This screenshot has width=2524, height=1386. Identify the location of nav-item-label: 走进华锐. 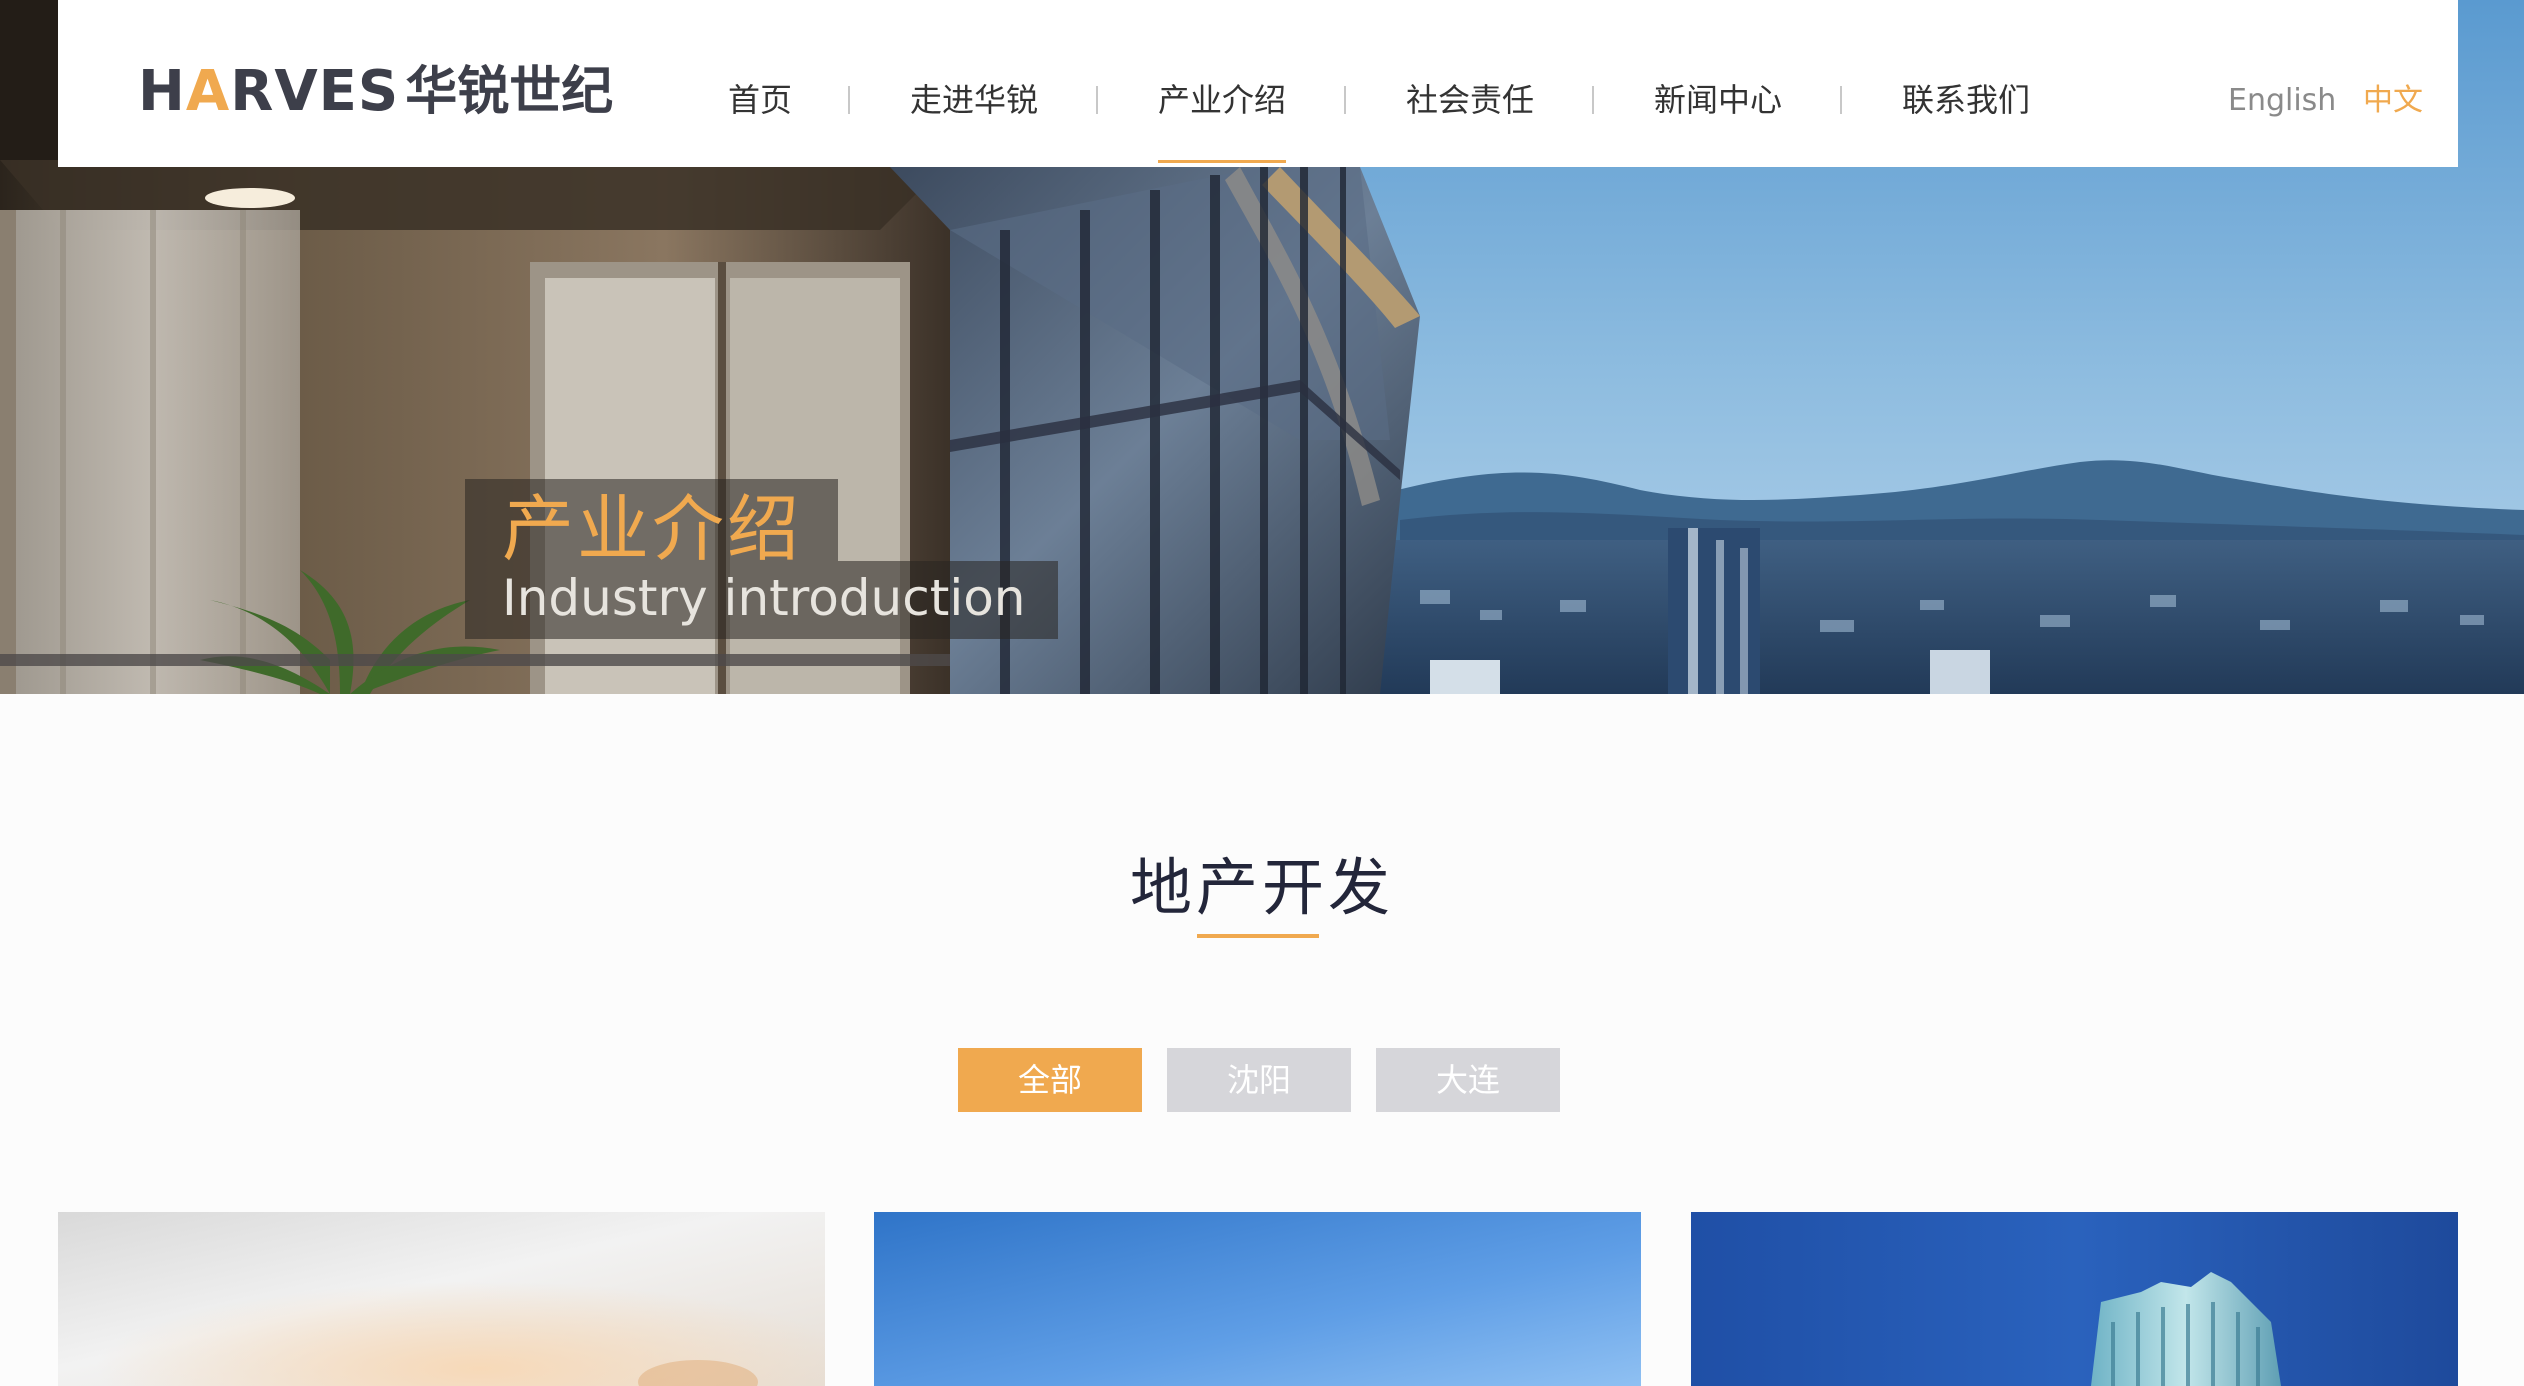
(974, 100).